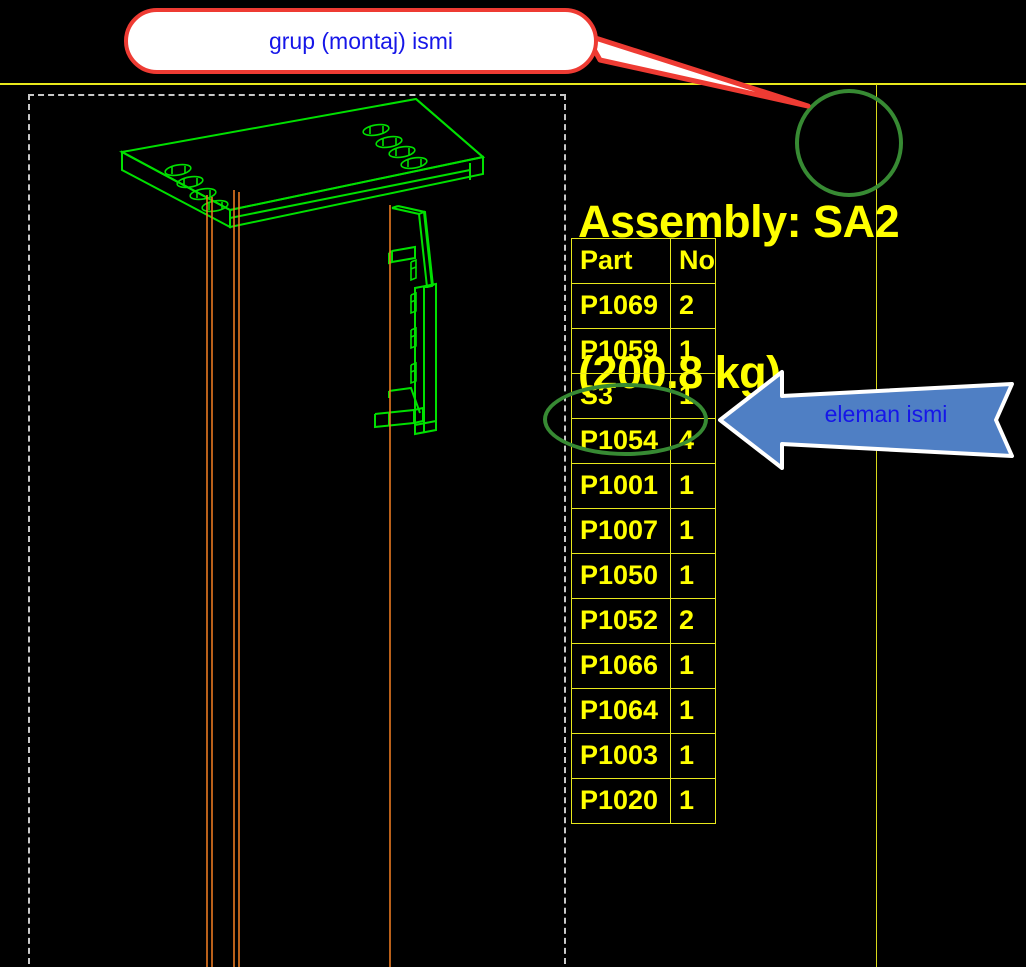 Image resolution: width=1026 pixels, height=967 pixels. I want to click on table-row: P1066 1, so click(643, 666).